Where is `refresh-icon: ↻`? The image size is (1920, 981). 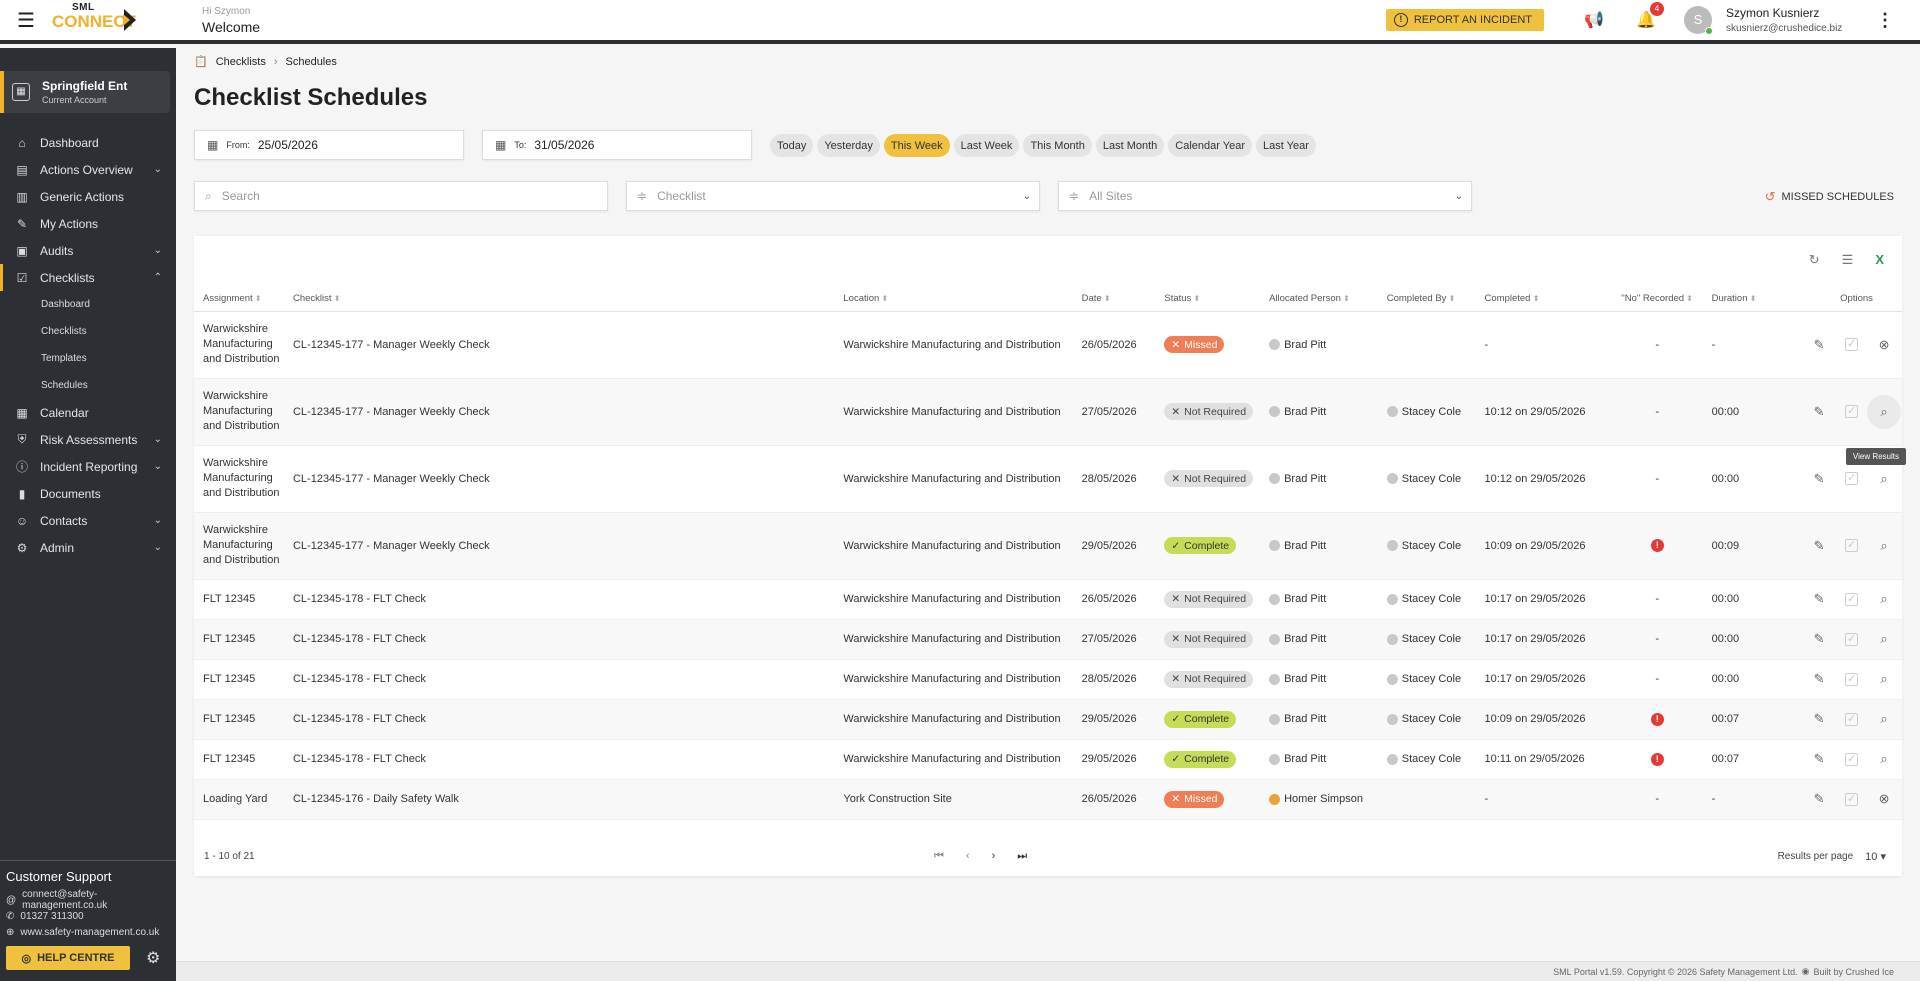
refresh-icon: ↻ is located at coordinates (1814, 260).